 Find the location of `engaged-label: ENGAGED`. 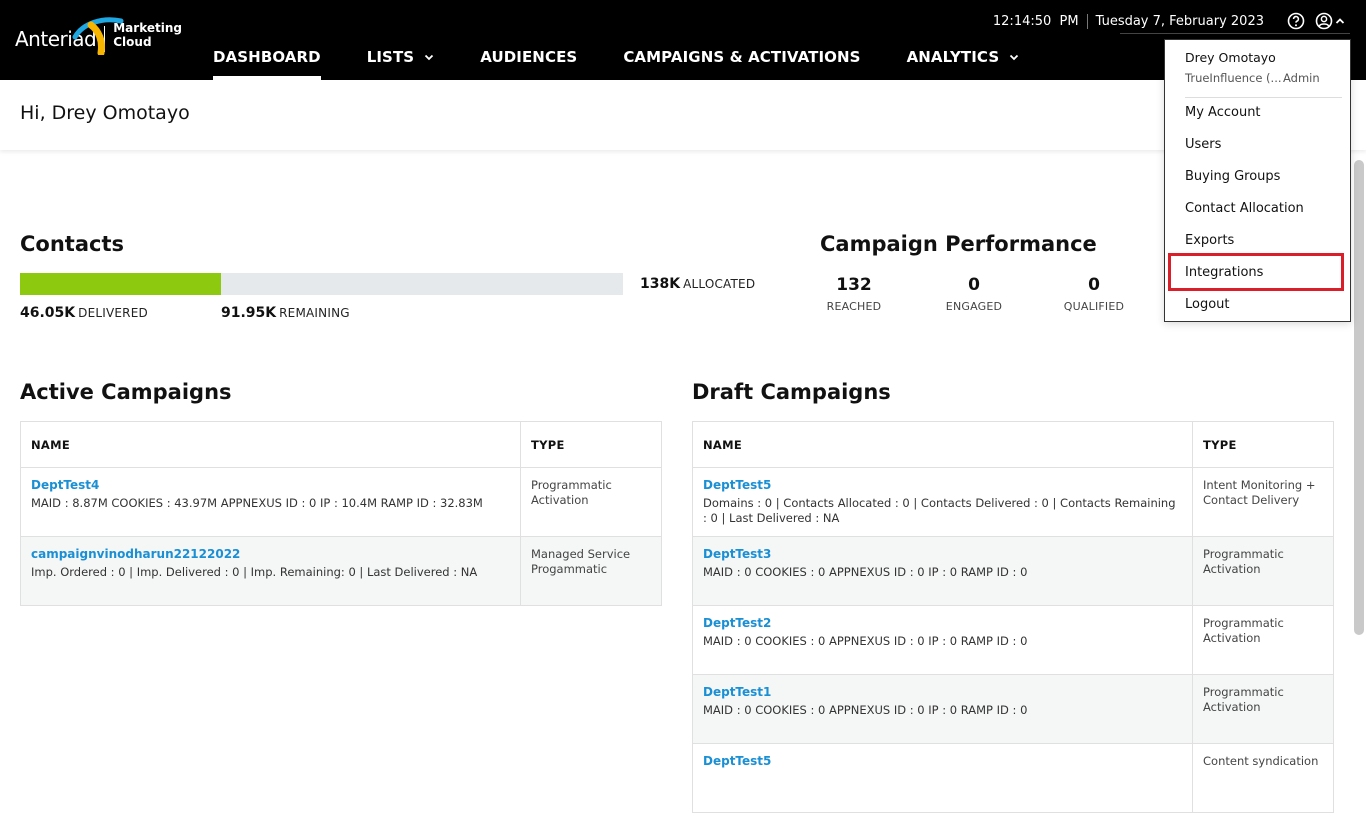

engaged-label: ENGAGED is located at coordinates (974, 306).